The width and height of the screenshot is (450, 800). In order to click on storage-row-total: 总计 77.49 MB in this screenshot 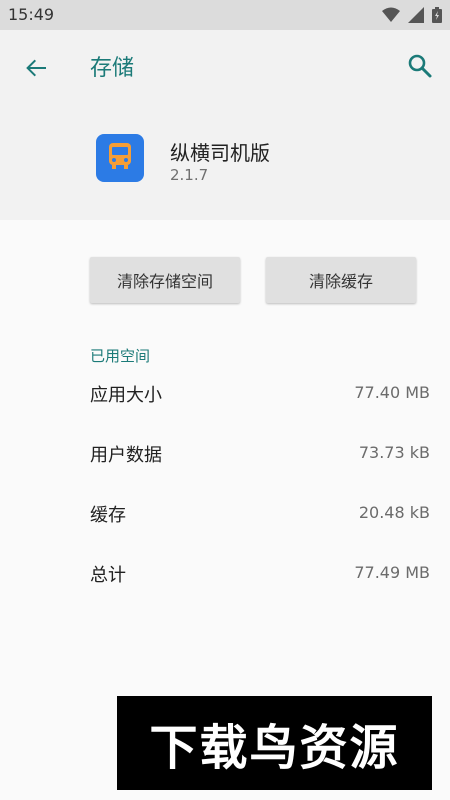, I will do `click(260, 573)`.